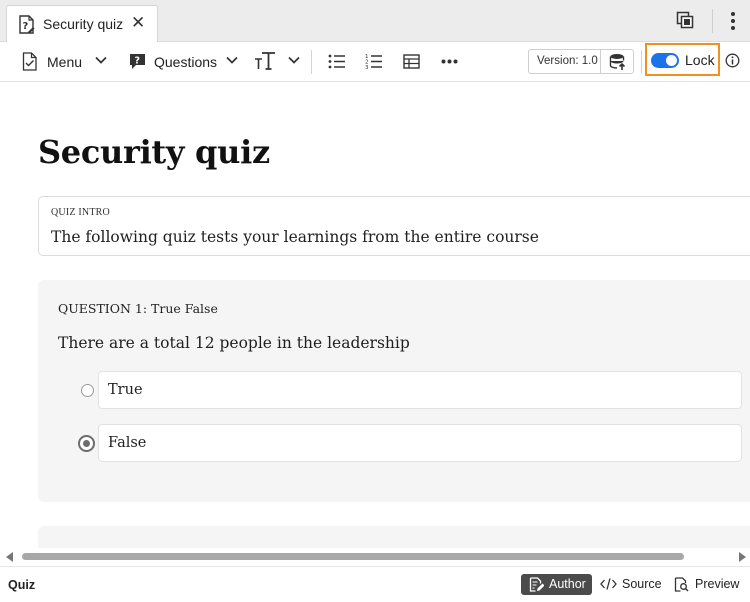  I want to click on bulleted-list-icon, so click(336, 61).